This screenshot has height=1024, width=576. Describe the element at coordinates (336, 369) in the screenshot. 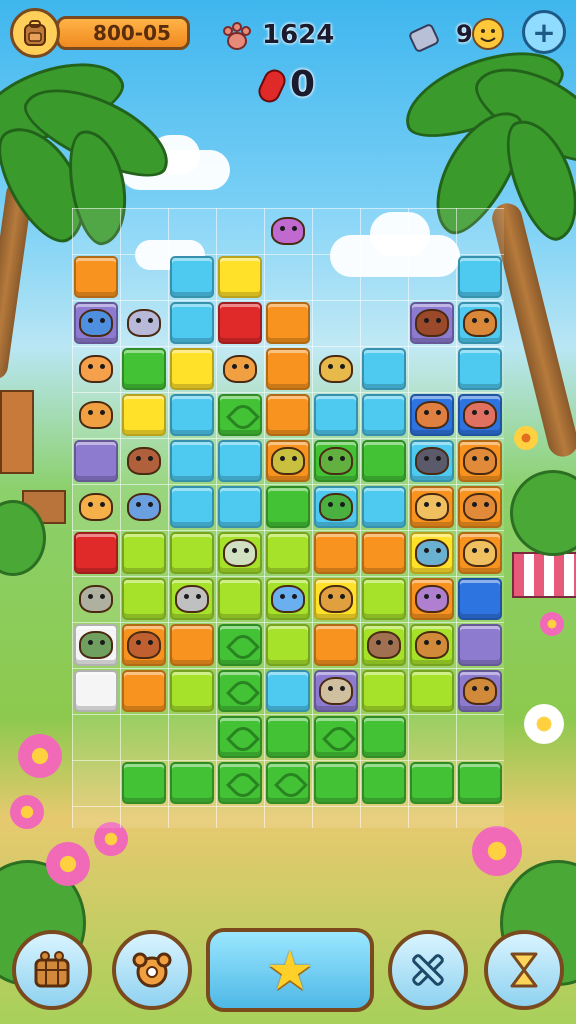

I see `owl-animal` at that location.